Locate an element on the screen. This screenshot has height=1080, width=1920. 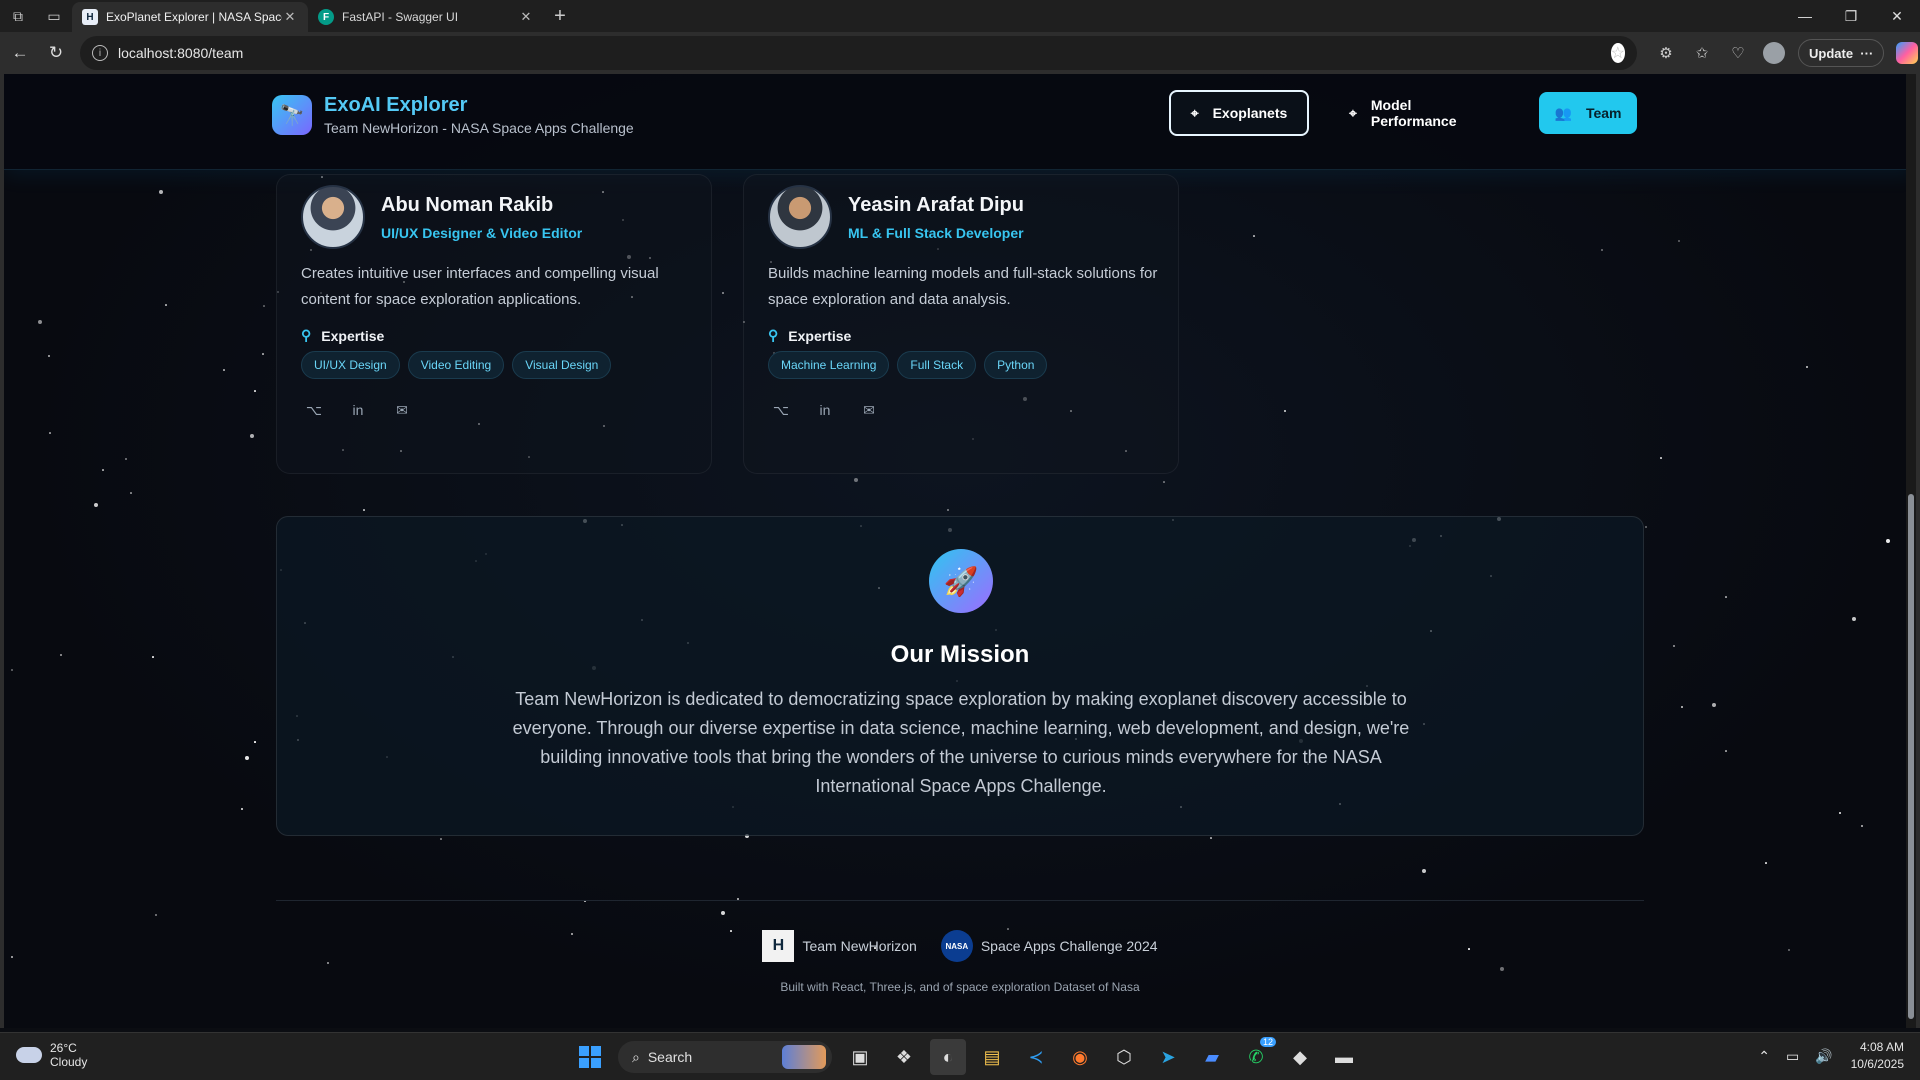
clock: 4:08 AM 10/6/2025 is located at coordinates (1877, 1056).